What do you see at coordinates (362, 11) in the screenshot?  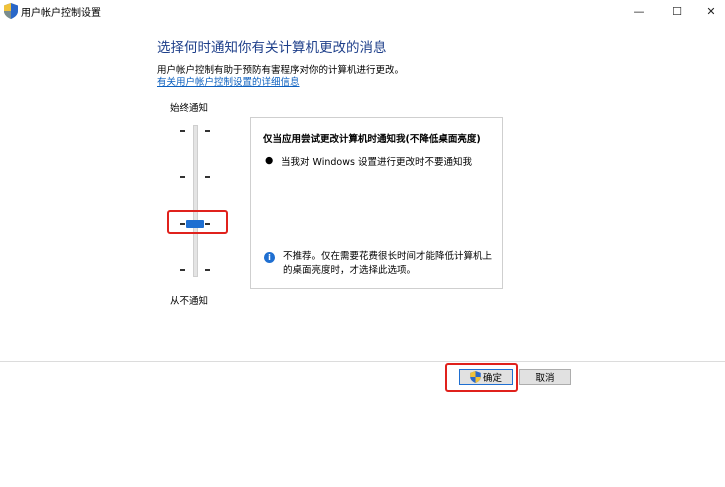 I see `title-bar: 用户帐户控制设置 — ☐ ✕` at bounding box center [362, 11].